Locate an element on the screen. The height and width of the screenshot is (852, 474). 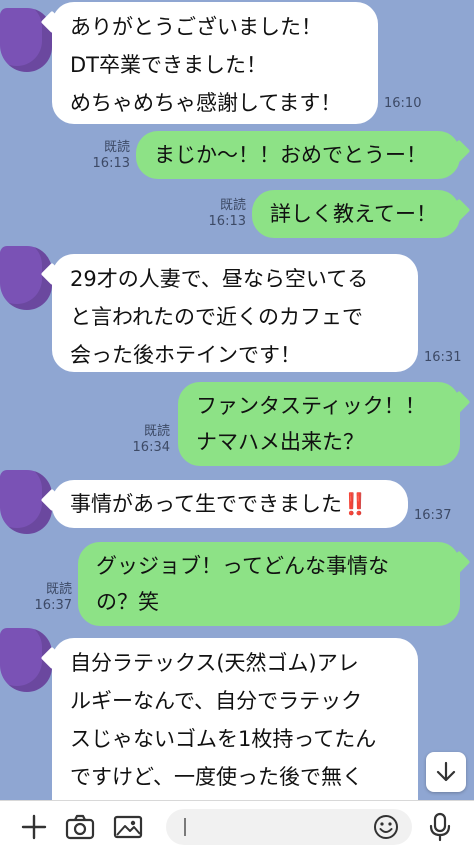
microphone-icon is located at coordinates (440, 827).